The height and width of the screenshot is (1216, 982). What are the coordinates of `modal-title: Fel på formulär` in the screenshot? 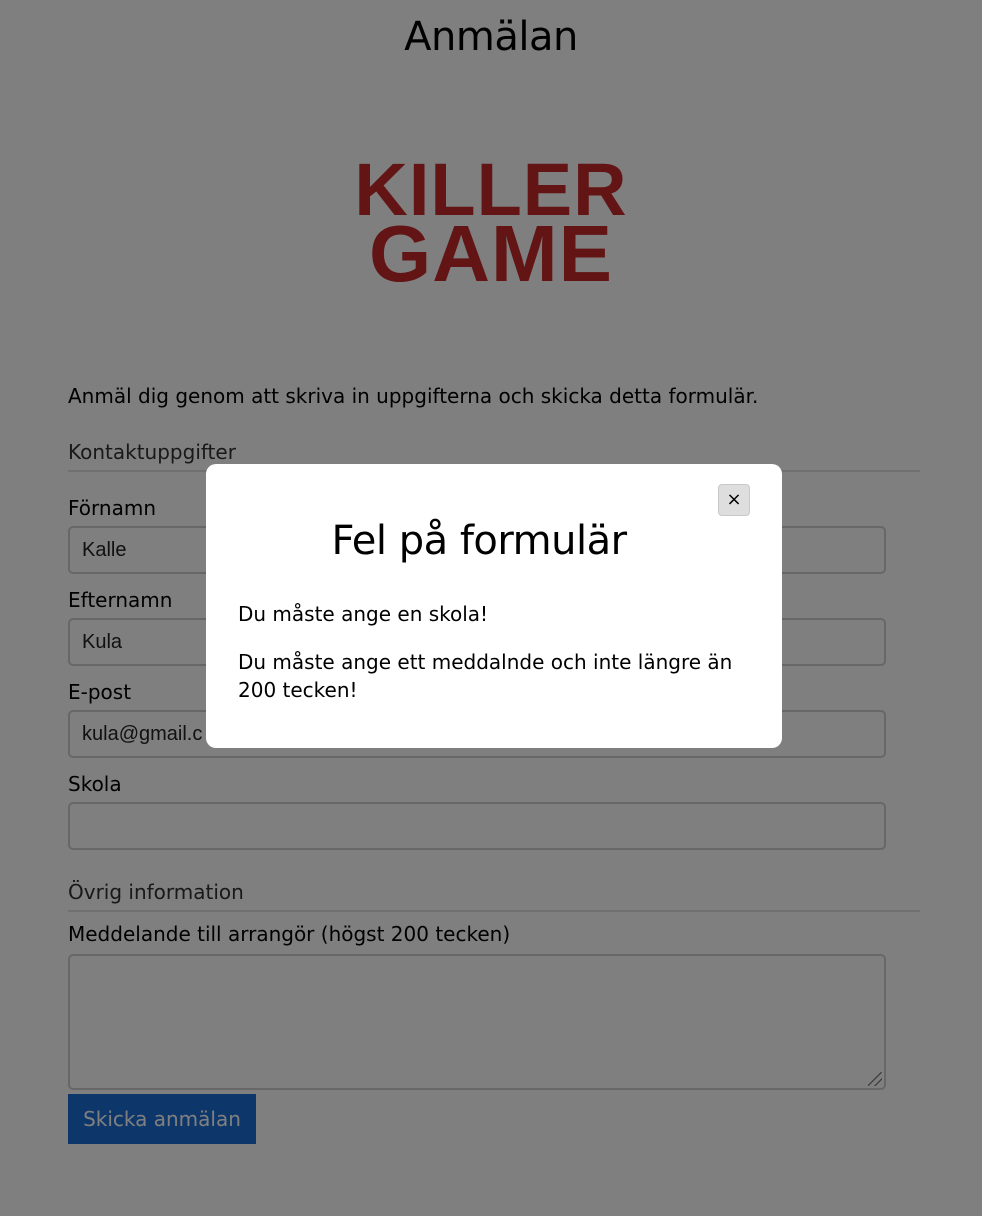 It's located at (479, 541).